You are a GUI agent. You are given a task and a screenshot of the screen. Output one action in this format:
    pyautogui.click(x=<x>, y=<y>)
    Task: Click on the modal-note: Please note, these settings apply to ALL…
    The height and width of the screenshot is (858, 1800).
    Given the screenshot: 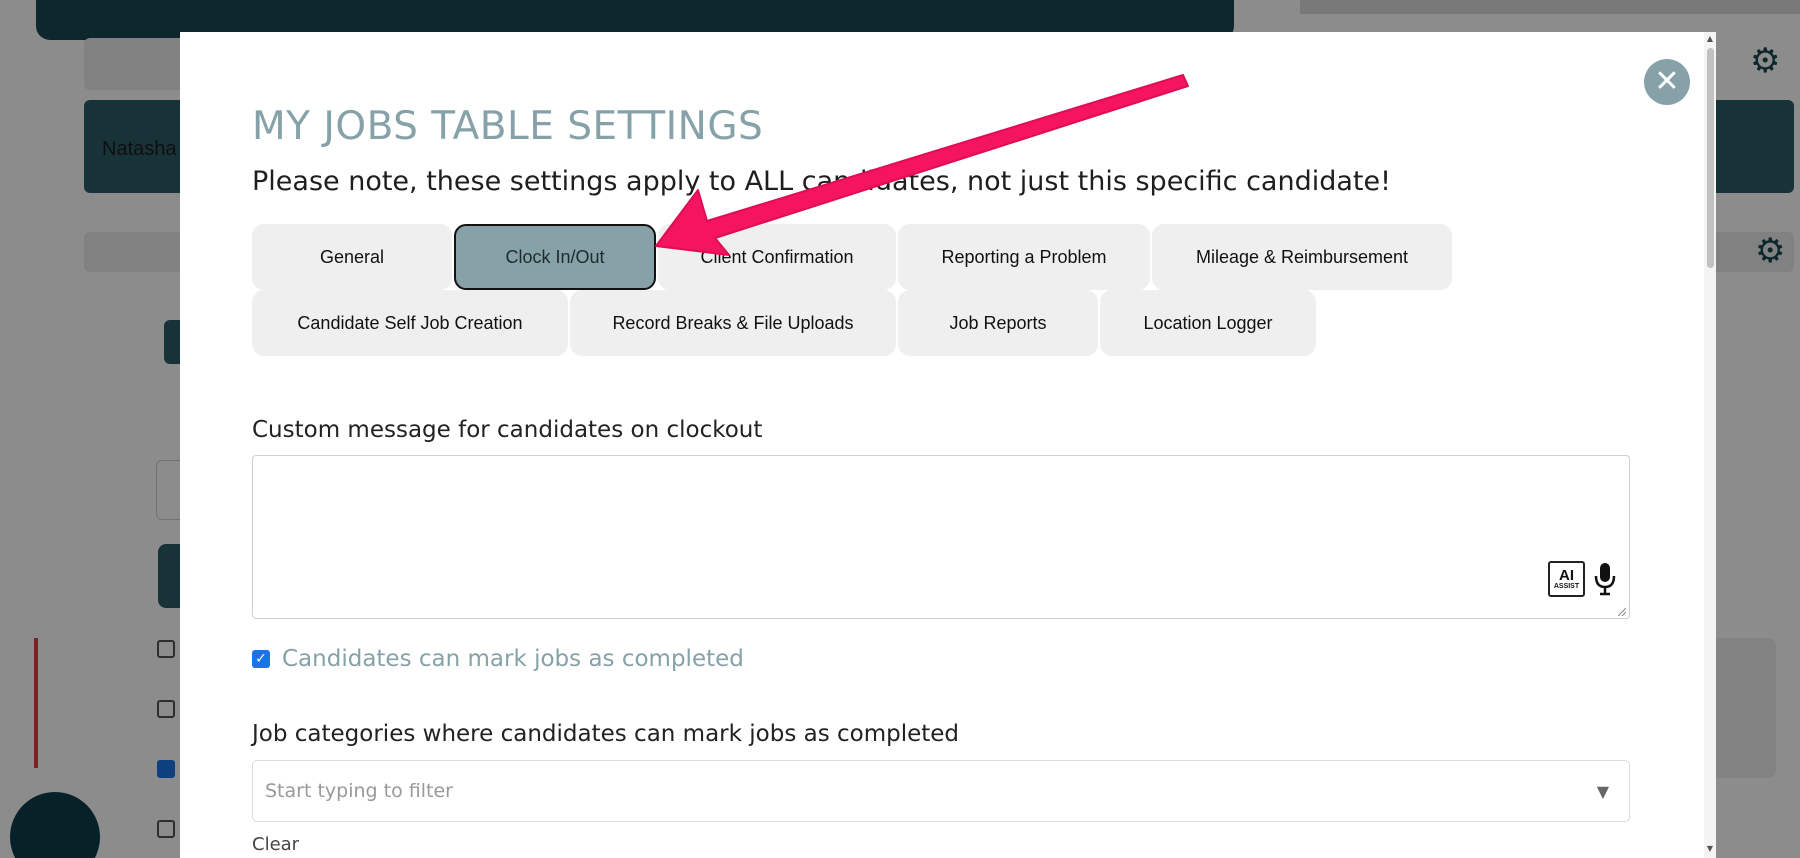 What is the action you would take?
    pyautogui.click(x=821, y=181)
    